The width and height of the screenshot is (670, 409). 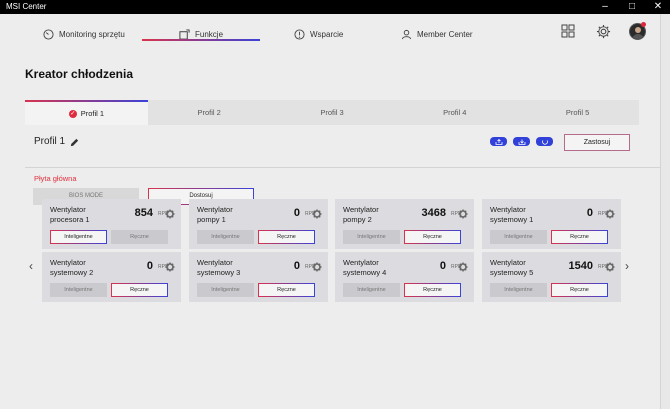 I want to click on nav-tab-label: Funkcje, so click(x=209, y=34).